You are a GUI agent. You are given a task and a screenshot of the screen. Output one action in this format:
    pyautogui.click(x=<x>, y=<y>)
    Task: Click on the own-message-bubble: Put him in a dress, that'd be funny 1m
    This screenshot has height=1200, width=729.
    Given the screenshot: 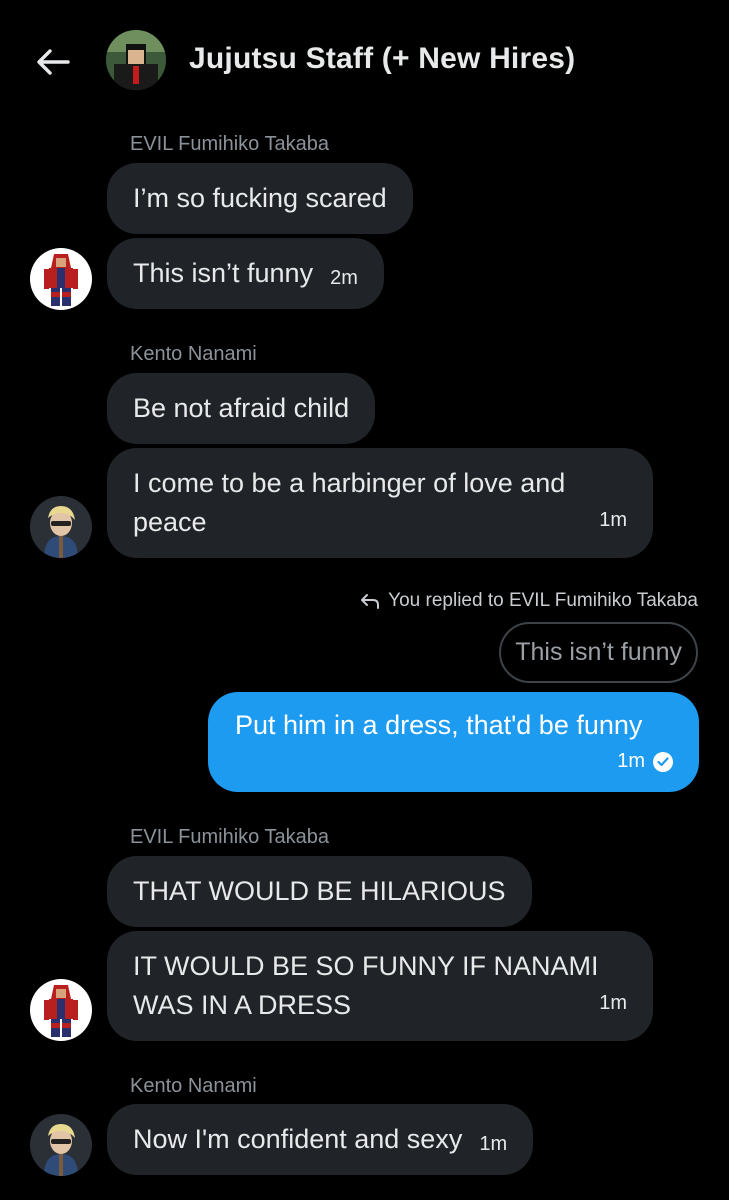 What is the action you would take?
    pyautogui.click(x=453, y=742)
    